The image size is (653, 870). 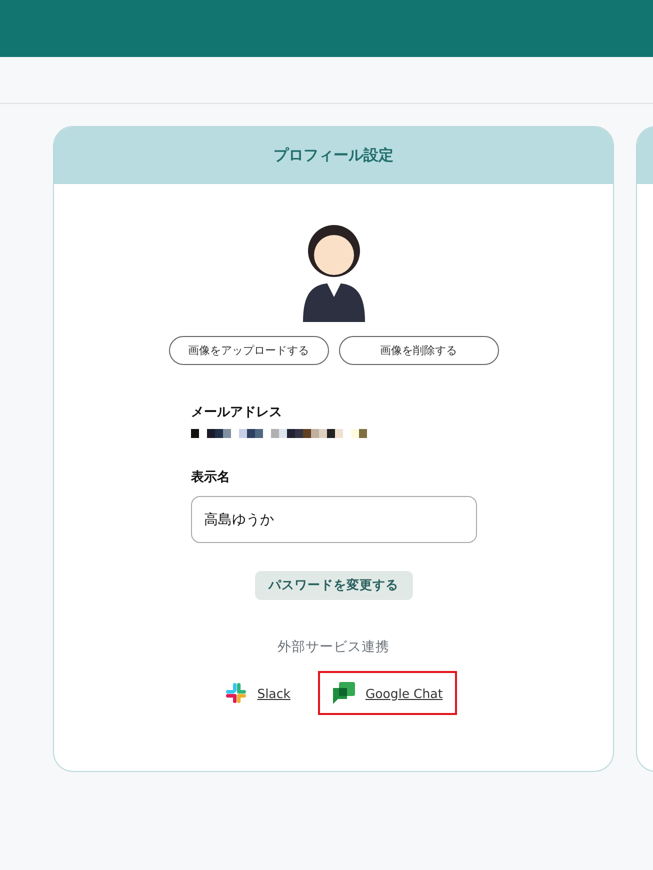 I want to click on card-title: プロフィール設定, so click(x=334, y=155).